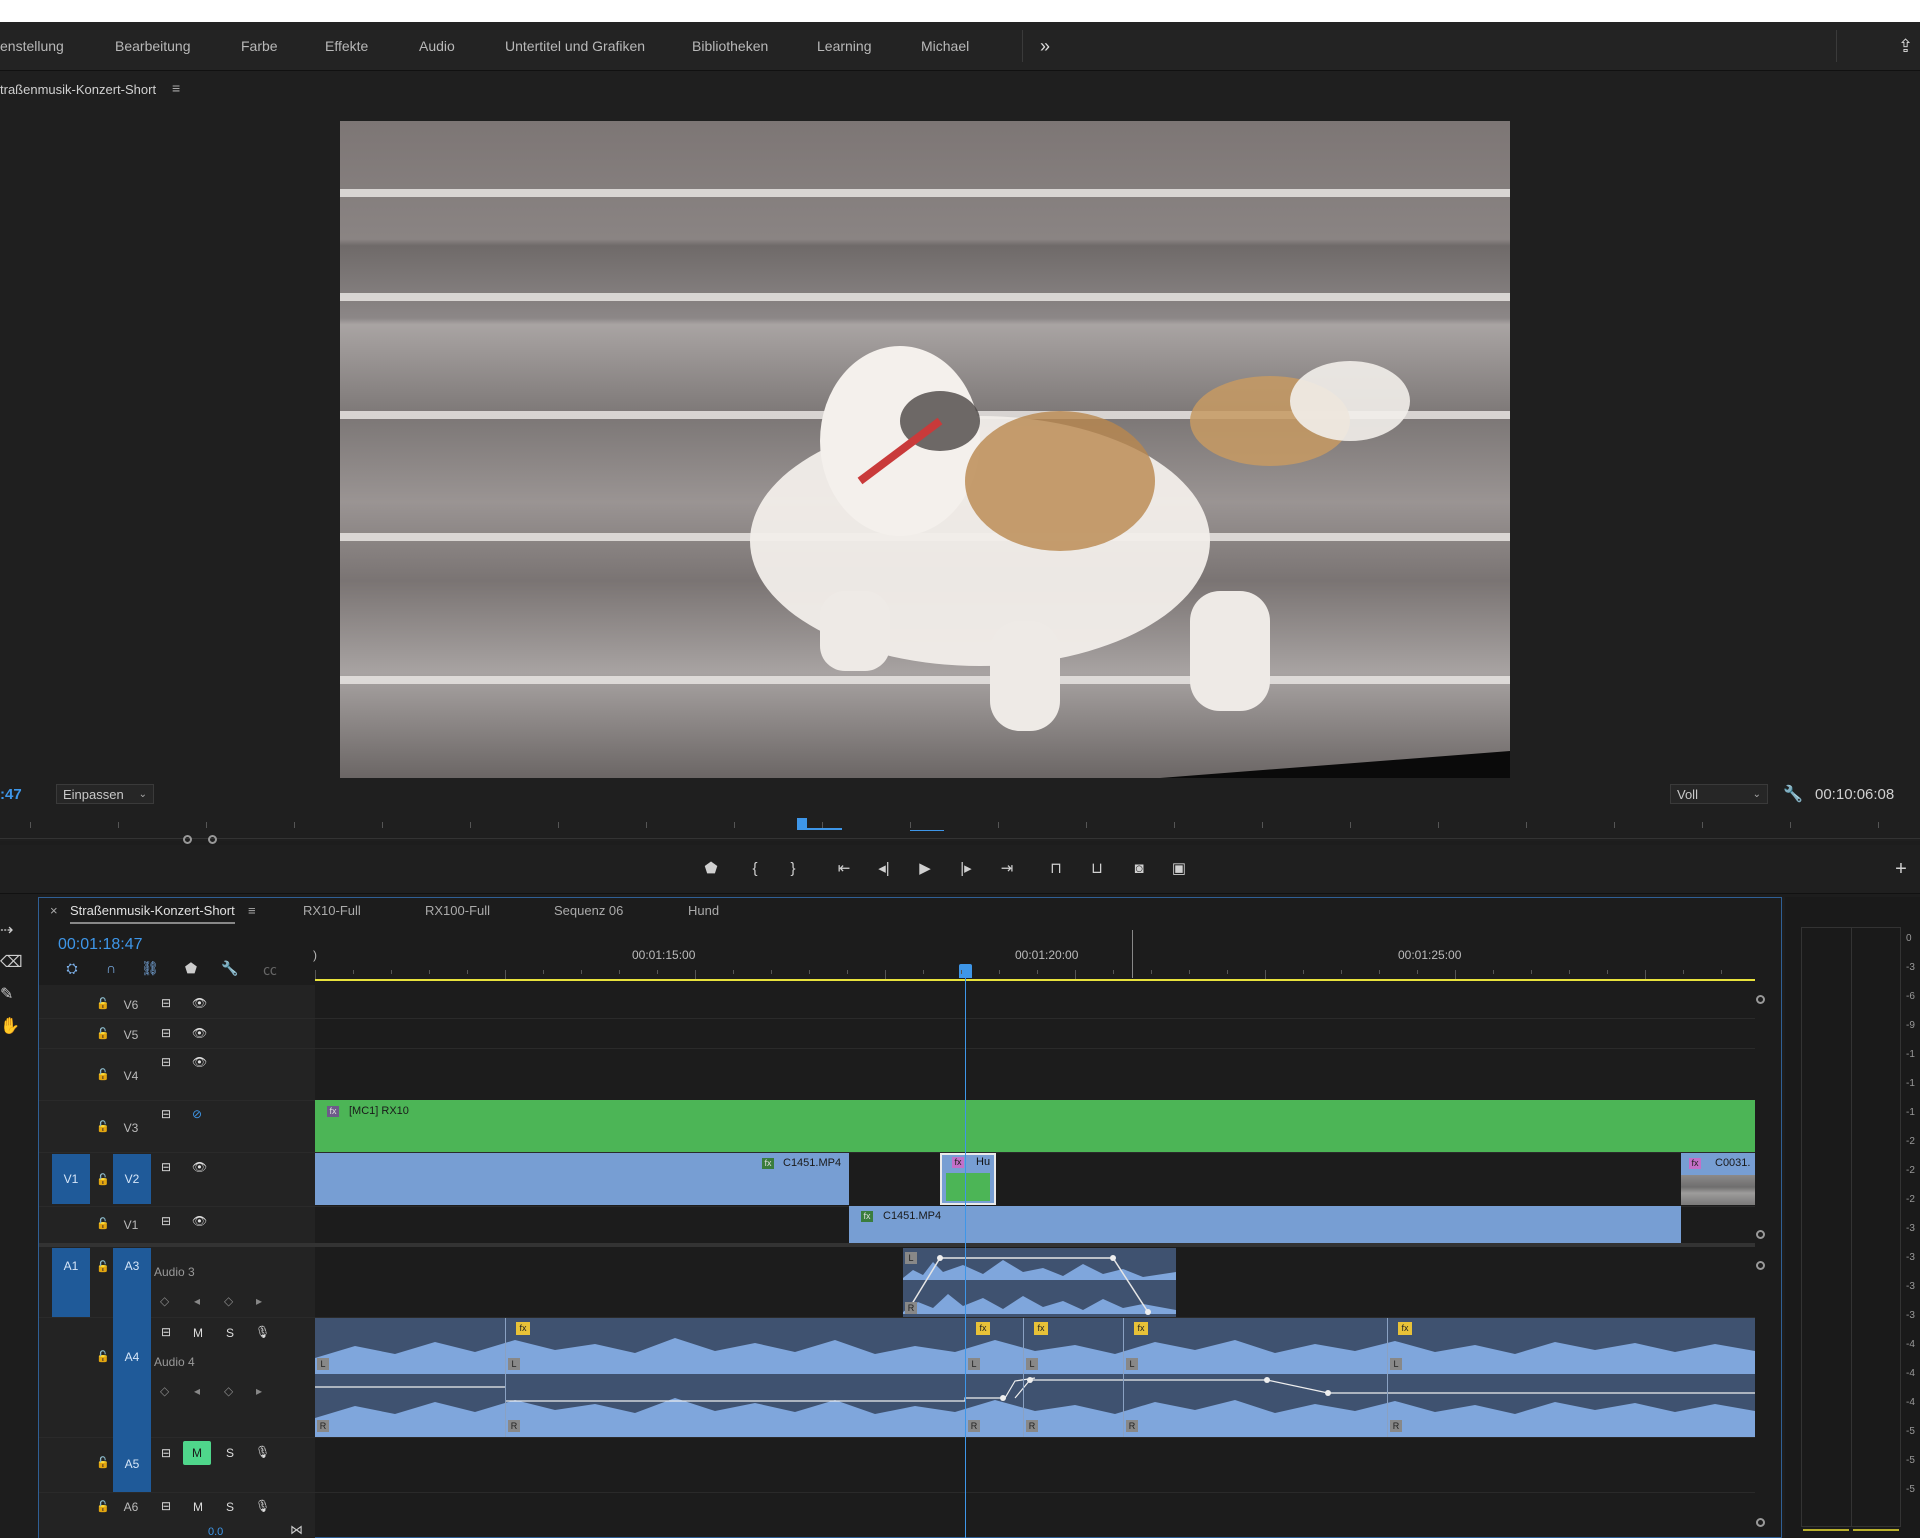 The width and height of the screenshot is (1920, 1538). What do you see at coordinates (755, 869) in the screenshot?
I see `mark-in-icon: {` at bounding box center [755, 869].